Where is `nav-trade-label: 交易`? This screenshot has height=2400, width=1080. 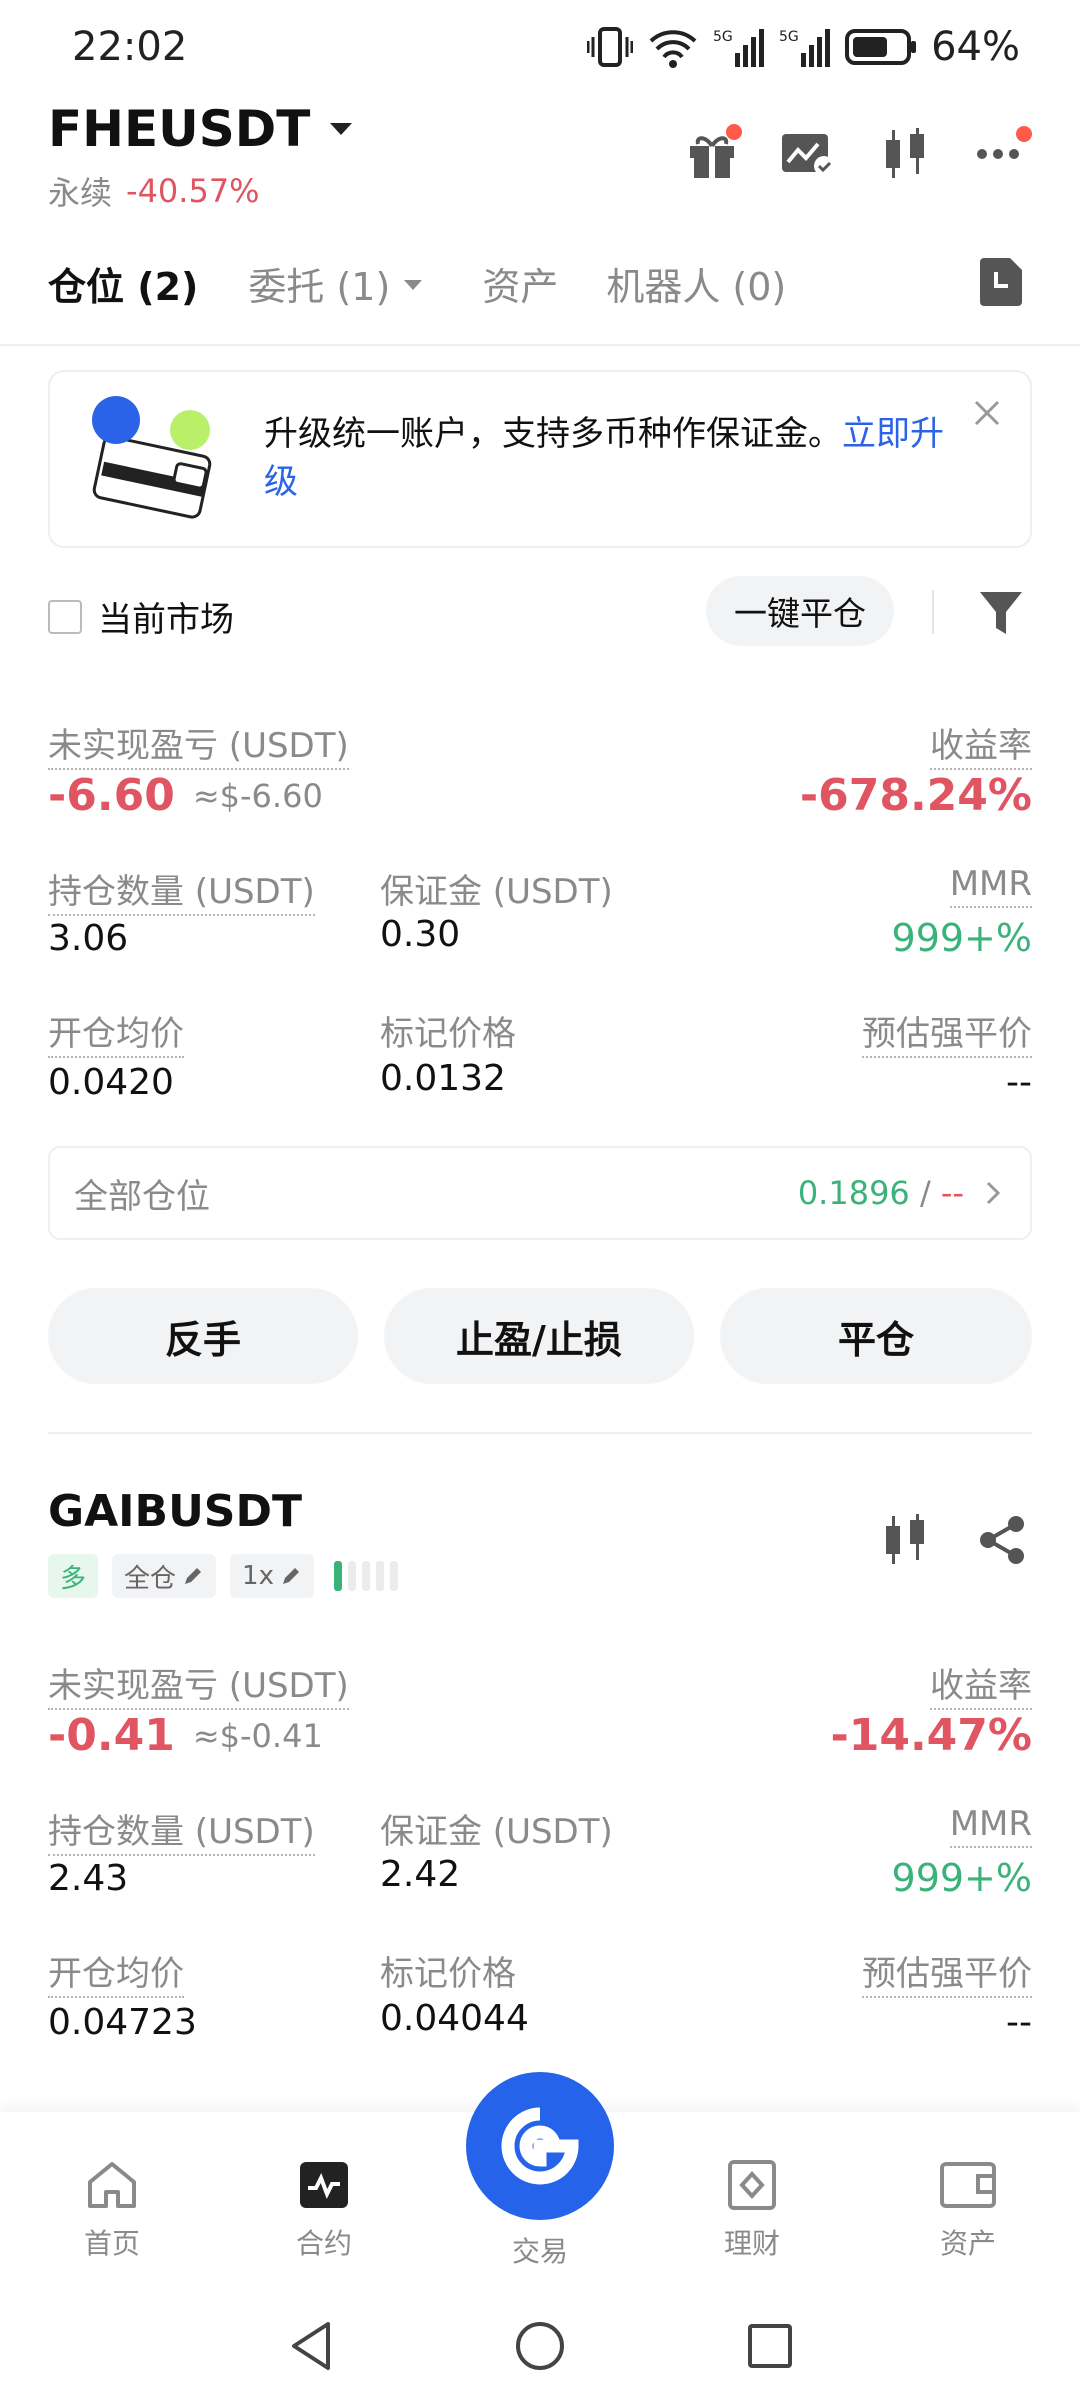
nav-trade-label: 交易 is located at coordinates (539, 2251).